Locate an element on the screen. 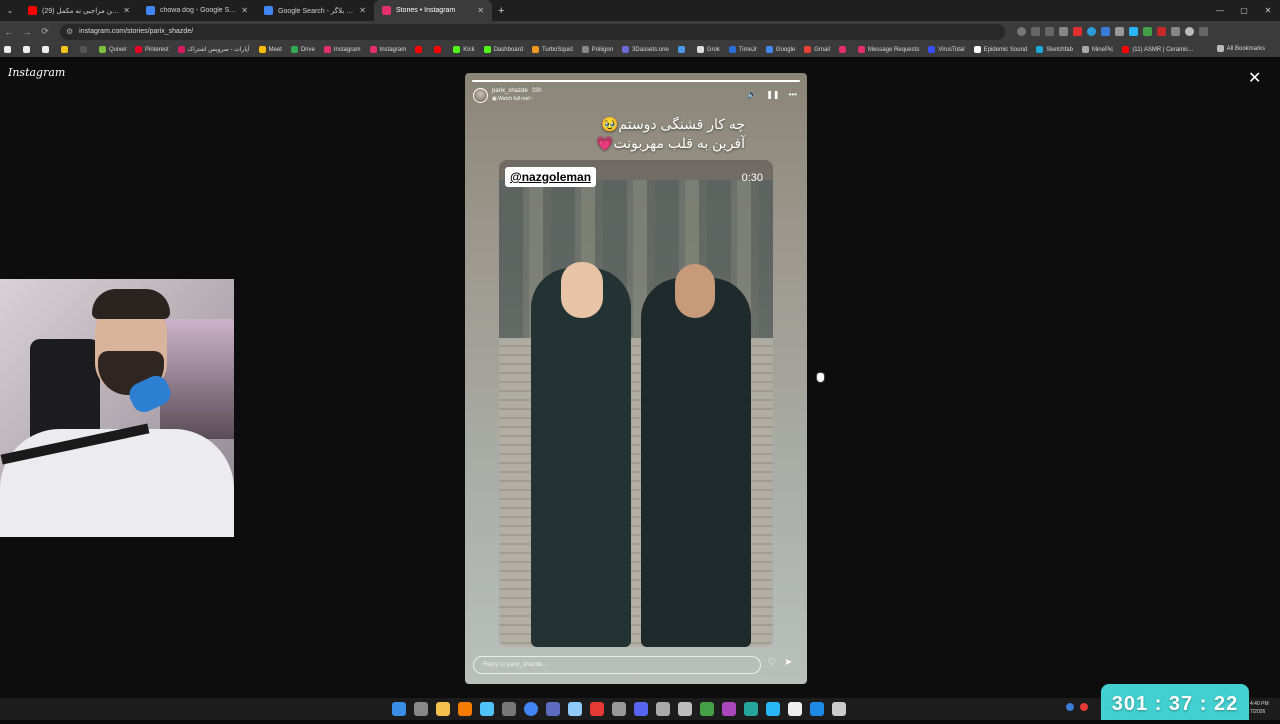 This screenshot has width=1280, height=724. bookmark-item: Quixel is located at coordinates (112, 49).